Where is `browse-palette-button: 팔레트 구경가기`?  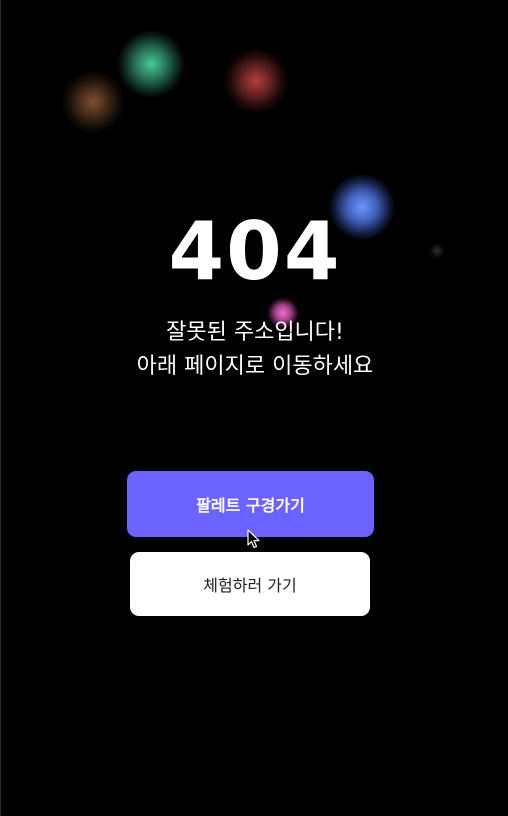
browse-palette-button: 팔레트 구경가기 is located at coordinates (250, 504).